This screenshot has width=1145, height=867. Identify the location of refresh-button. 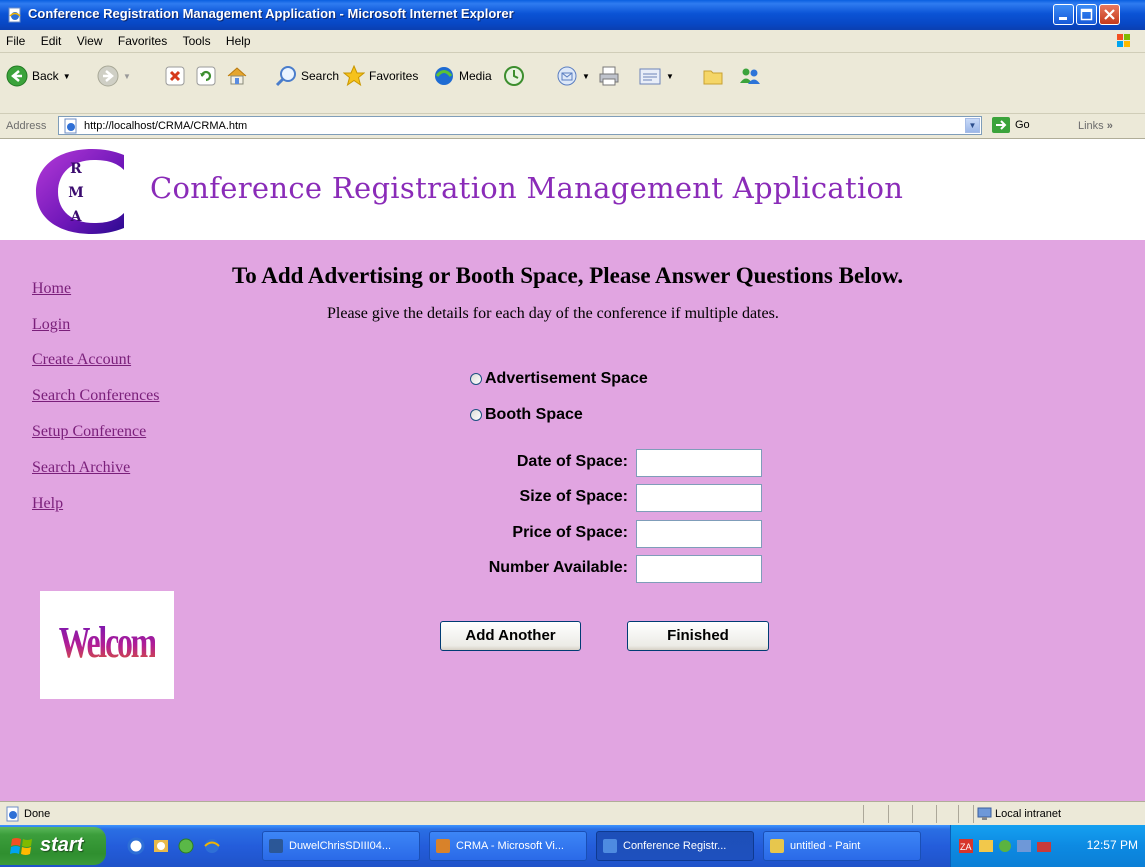
(206, 76).